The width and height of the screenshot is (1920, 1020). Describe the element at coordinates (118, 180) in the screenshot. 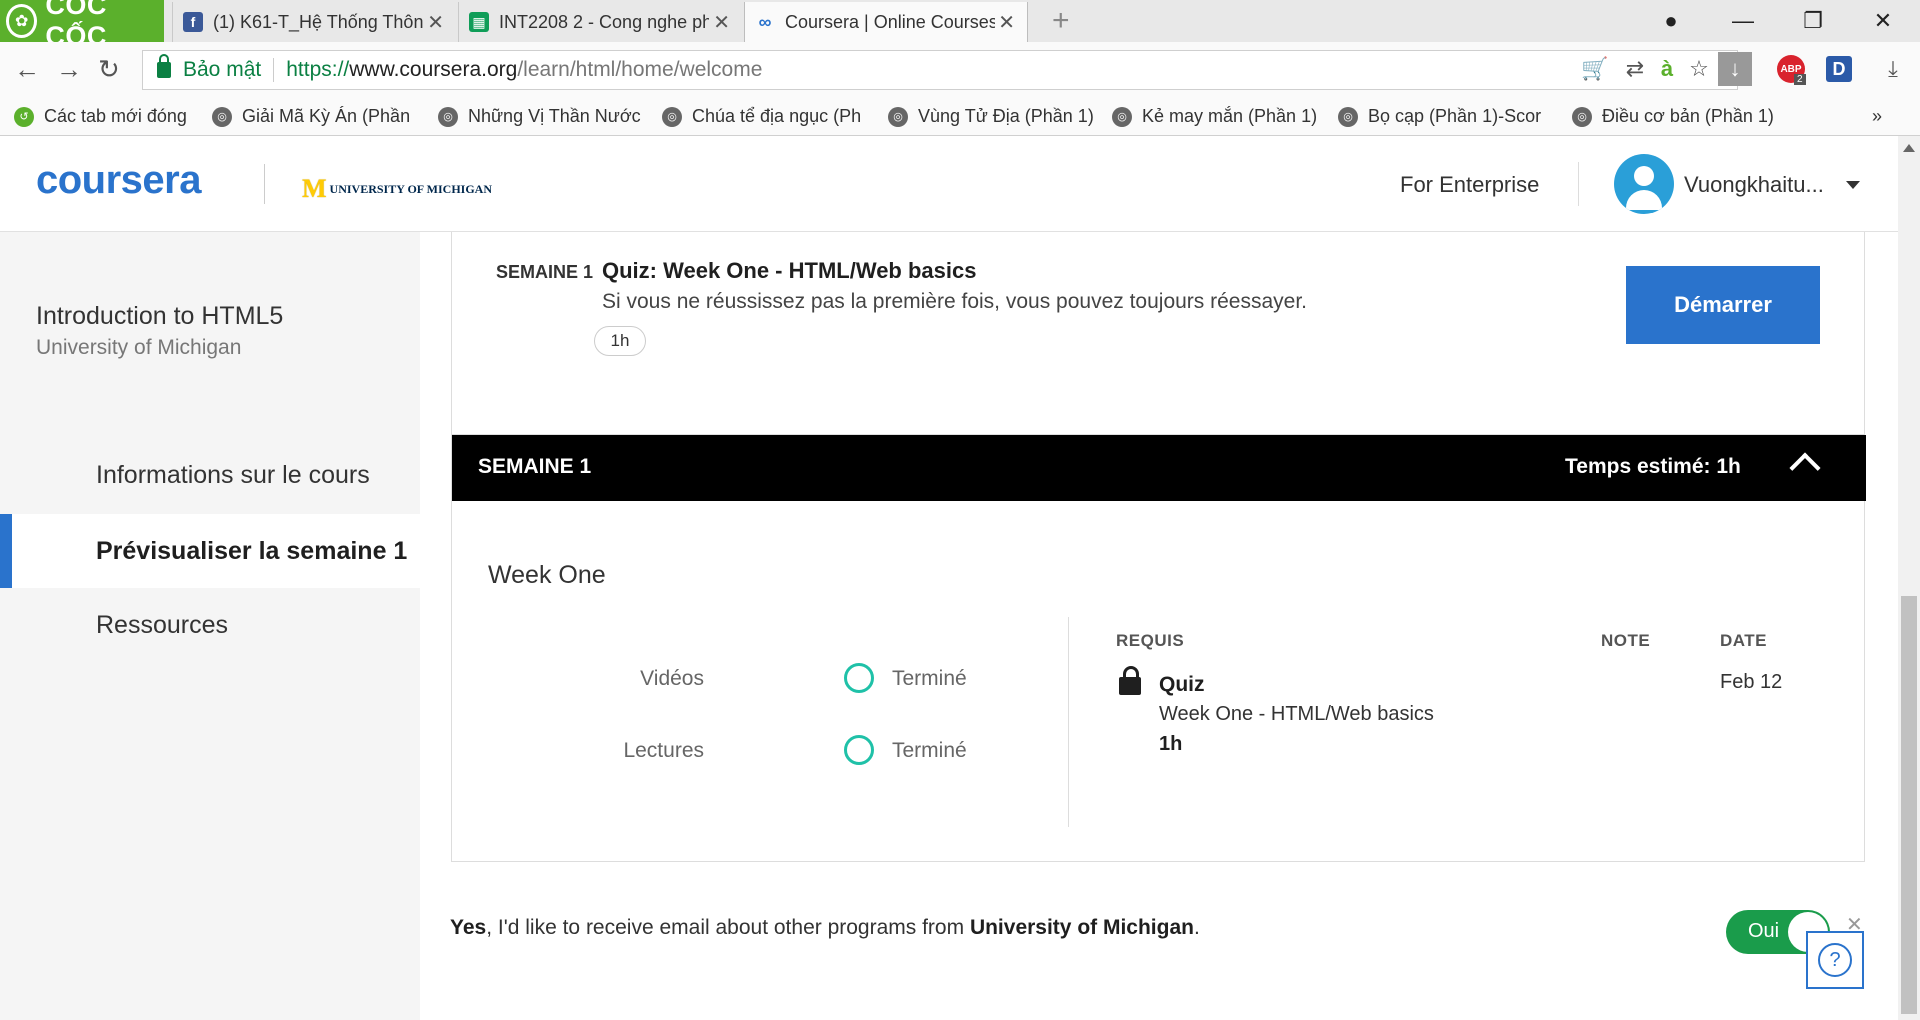

I see `coursera-logo: coursera` at that location.